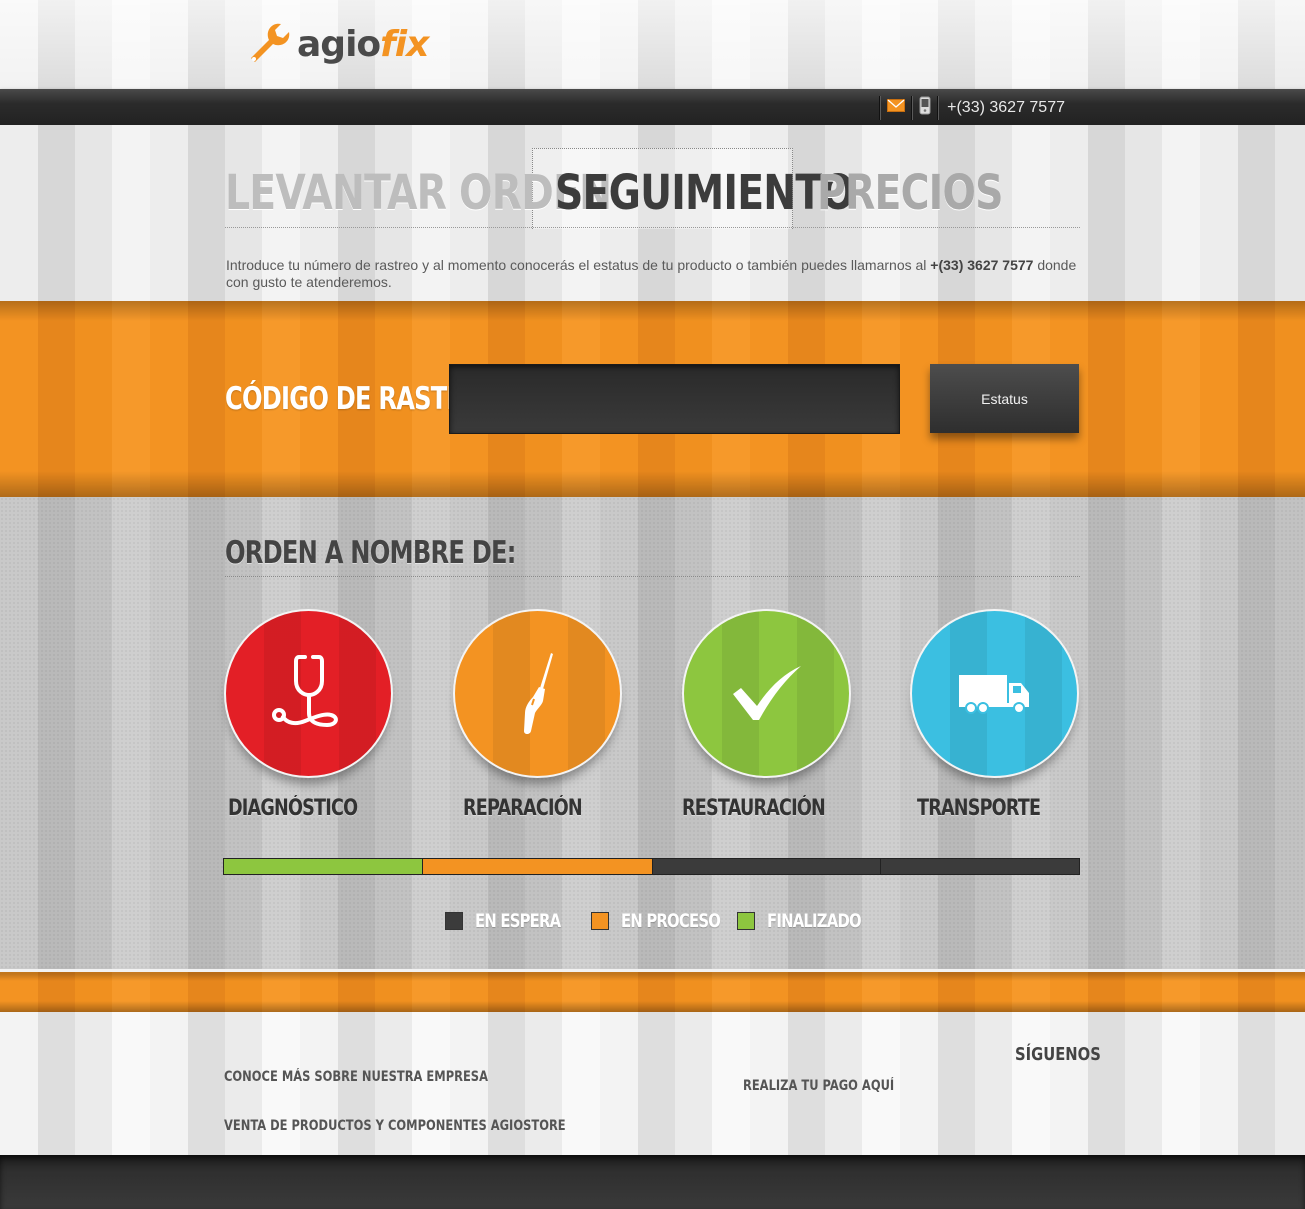 This screenshot has height=1209, width=1305. Describe the element at coordinates (269, 44) in the screenshot. I see `wrench-icon` at that location.